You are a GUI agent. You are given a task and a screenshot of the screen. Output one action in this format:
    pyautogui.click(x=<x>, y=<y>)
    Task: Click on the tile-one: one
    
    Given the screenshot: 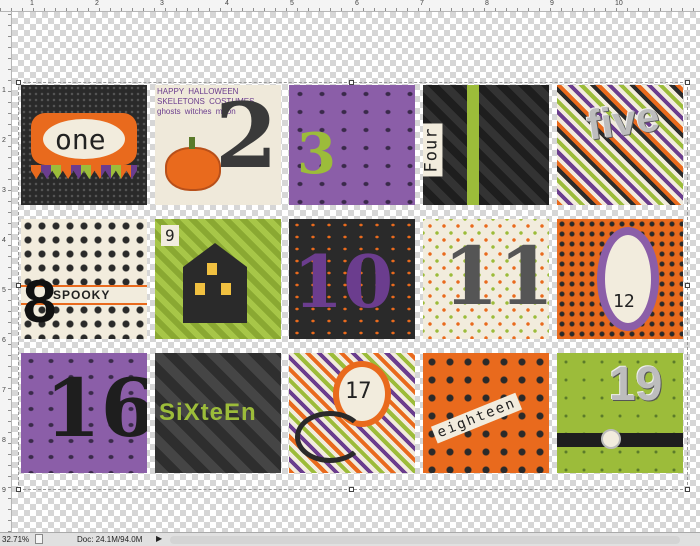 What is the action you would take?
    pyautogui.click(x=84, y=145)
    